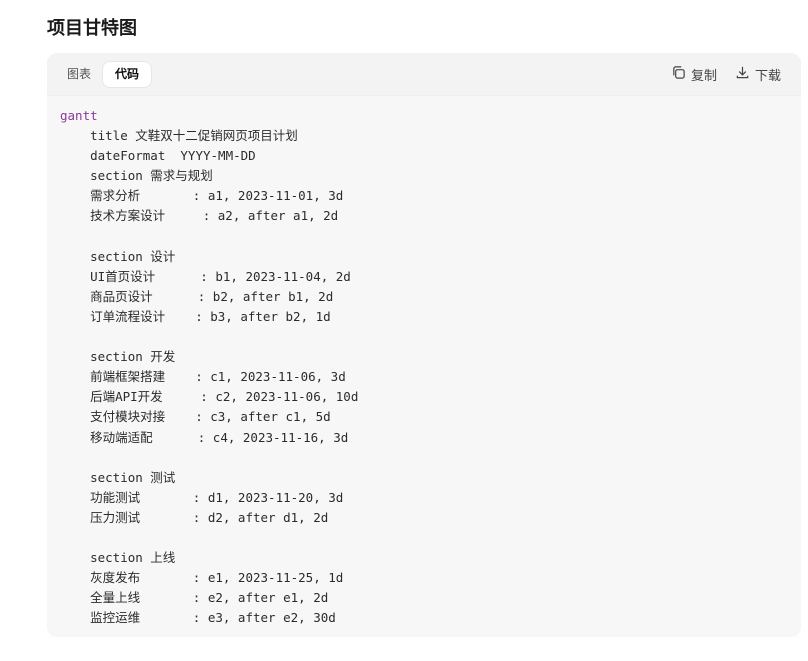 The image size is (808, 661). I want to click on view-tab-group: 图表 代码, so click(103, 74).